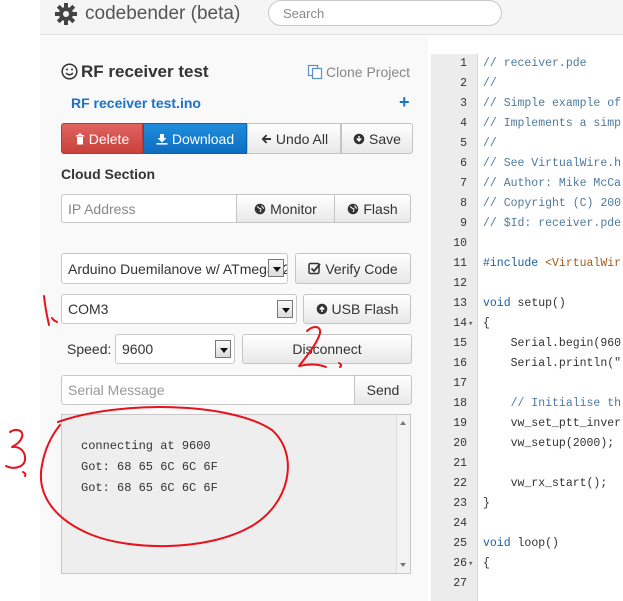 Image resolution: width=623 pixels, height=601 pixels. Describe the element at coordinates (66, 14) in the screenshot. I see `gear-logo-icon` at that location.